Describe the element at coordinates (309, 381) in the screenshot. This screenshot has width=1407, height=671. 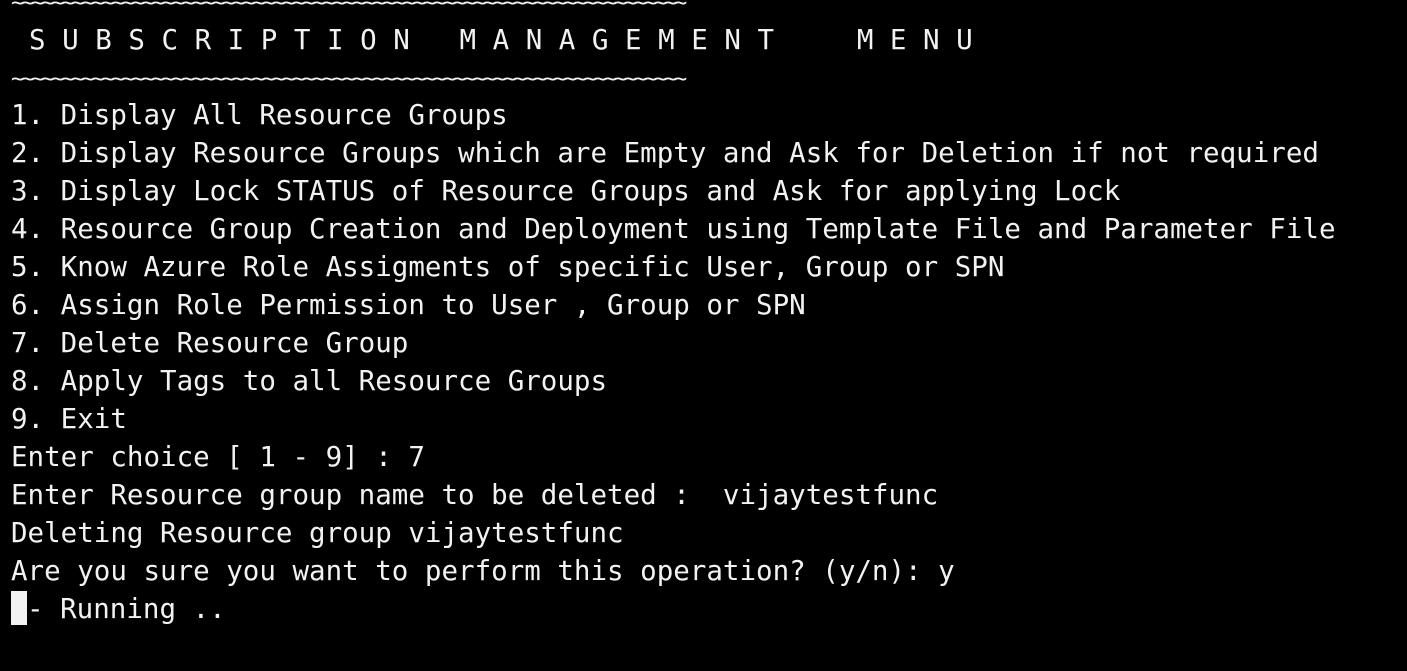
I see `menu-item: 8. Apply Tags to all Resource Groups` at that location.